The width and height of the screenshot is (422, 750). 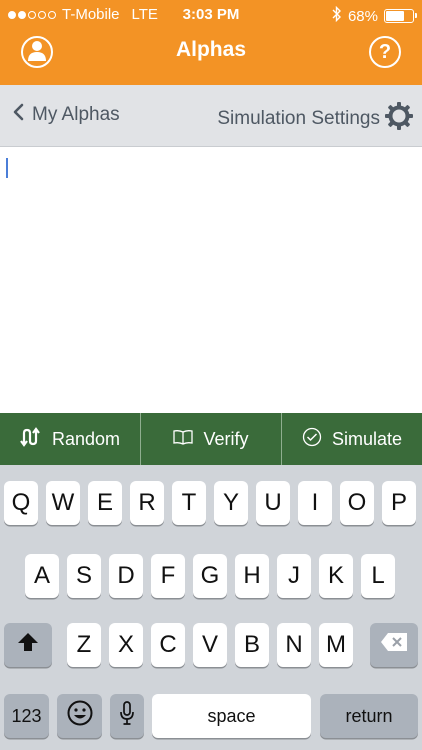 I want to click on key-c: C, so click(x=168, y=645).